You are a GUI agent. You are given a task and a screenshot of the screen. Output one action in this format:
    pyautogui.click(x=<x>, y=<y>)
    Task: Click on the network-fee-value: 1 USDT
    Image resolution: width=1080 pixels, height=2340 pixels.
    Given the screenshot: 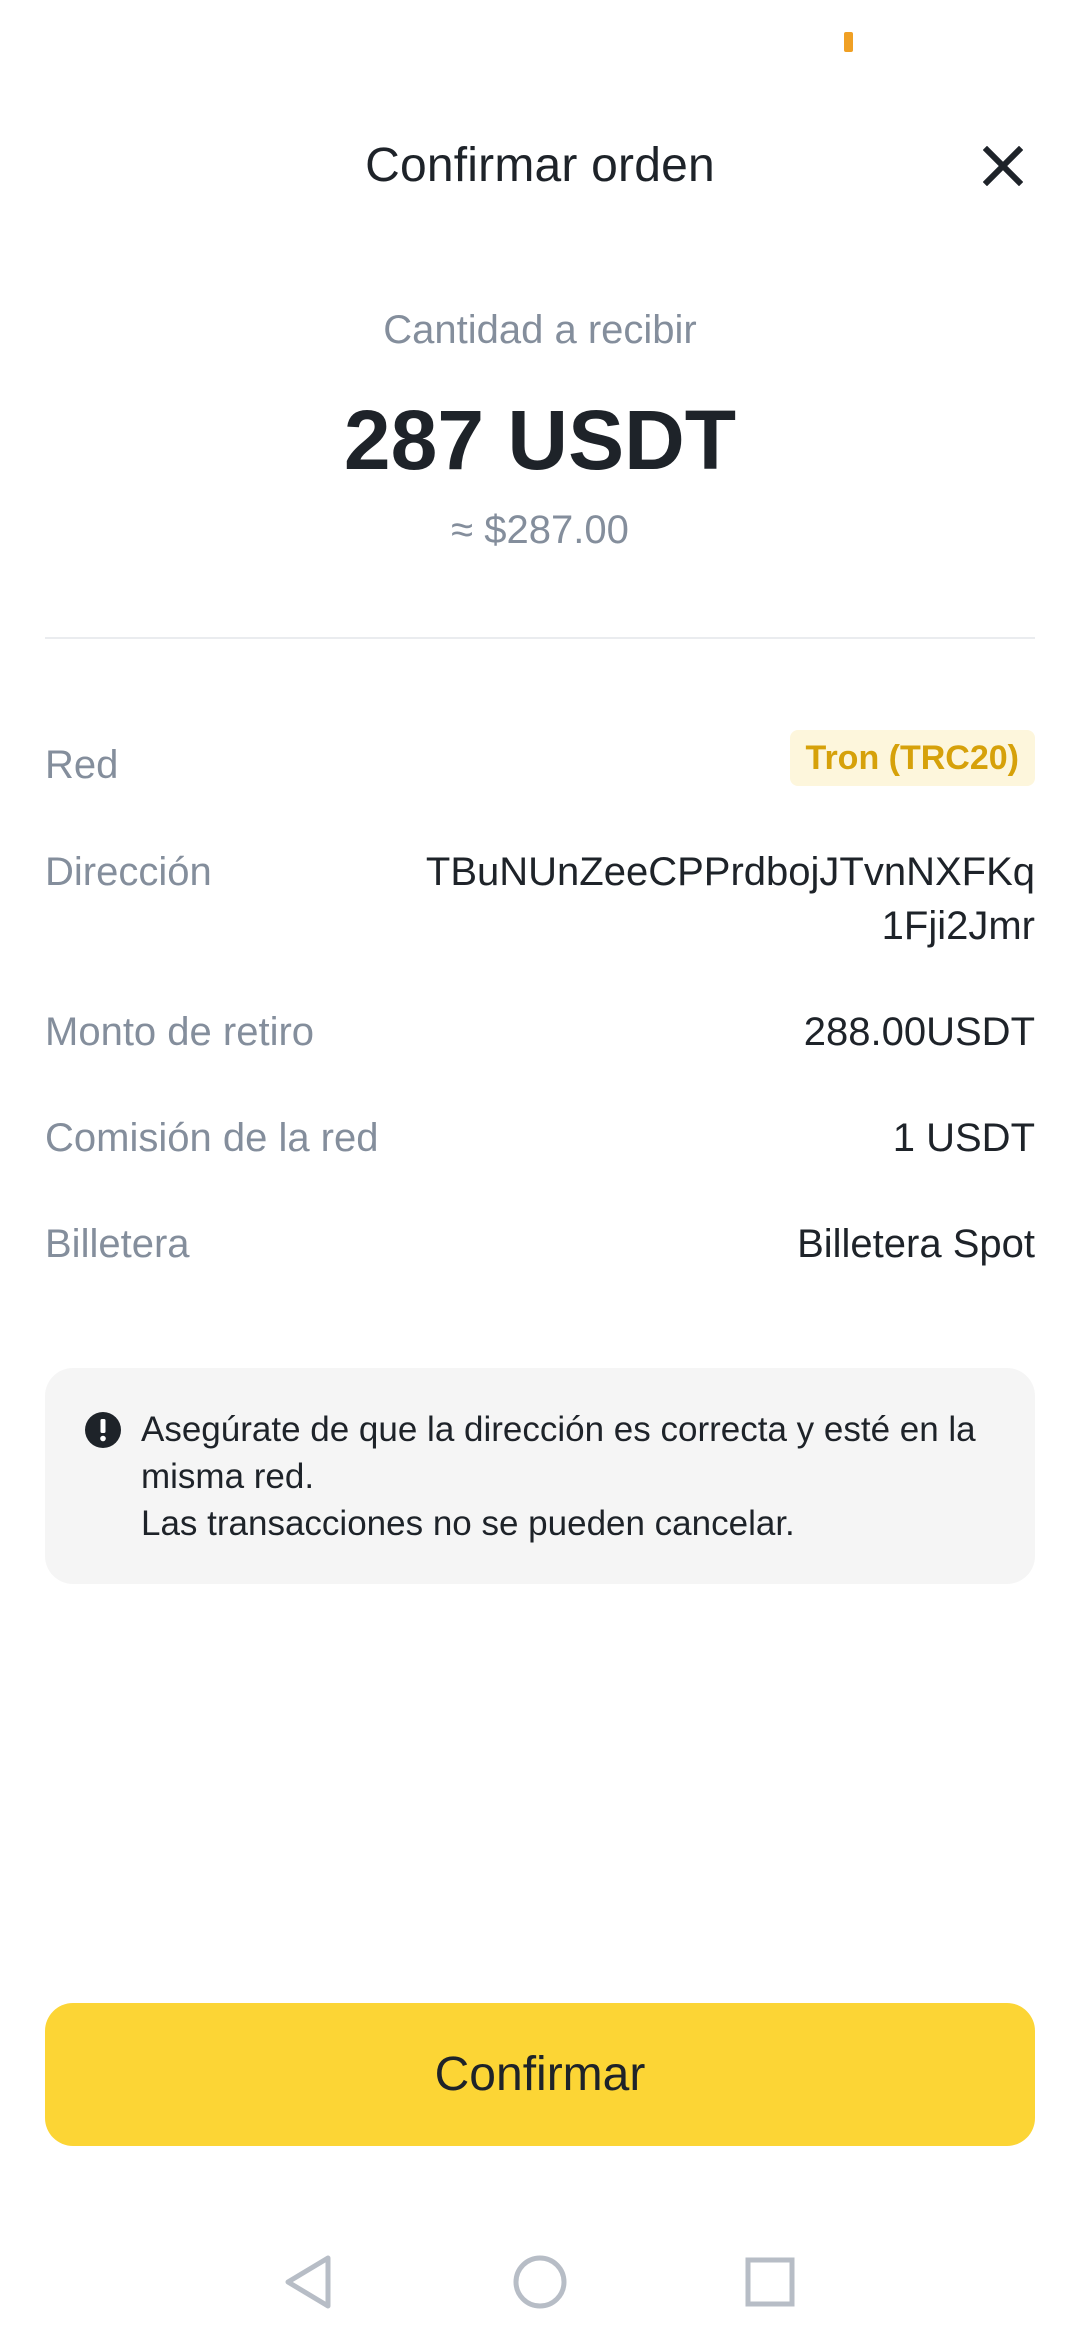 What is the action you would take?
    pyautogui.click(x=963, y=1138)
    